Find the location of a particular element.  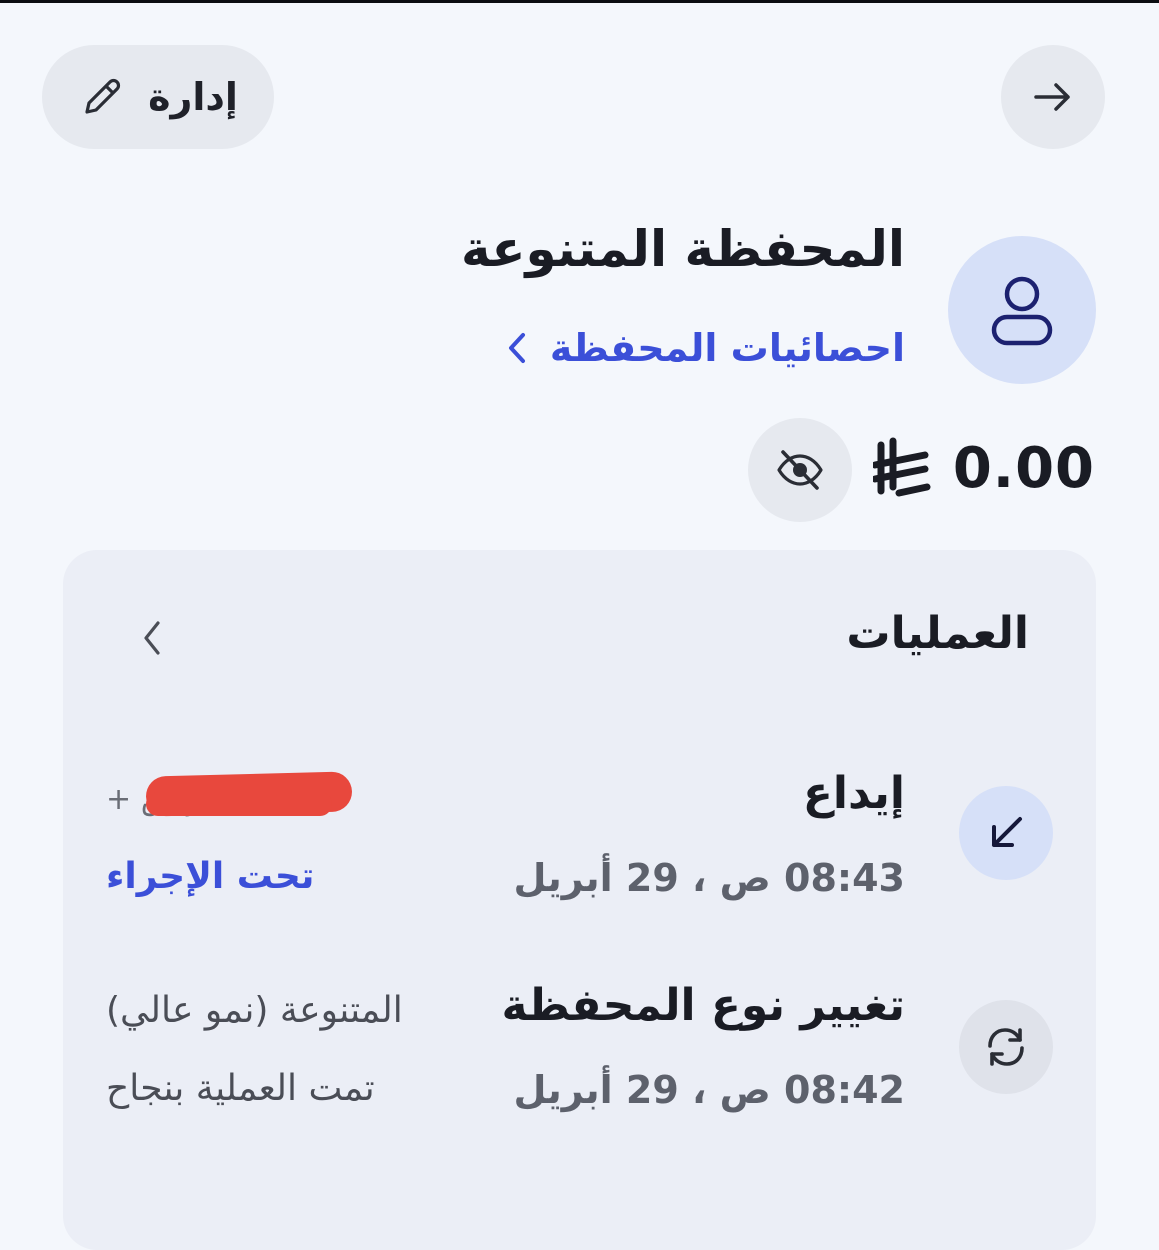

operation-time: 08:43 ص ، 29 أبريل is located at coordinates (709, 878).